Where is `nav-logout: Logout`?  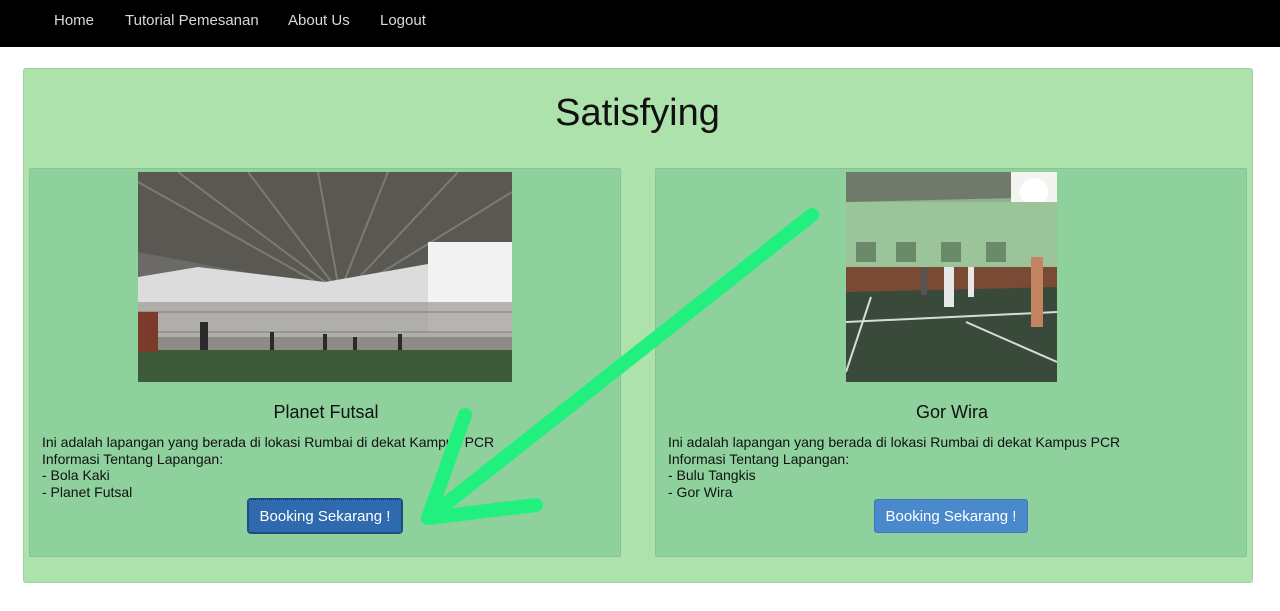 nav-logout: Logout is located at coordinates (403, 20).